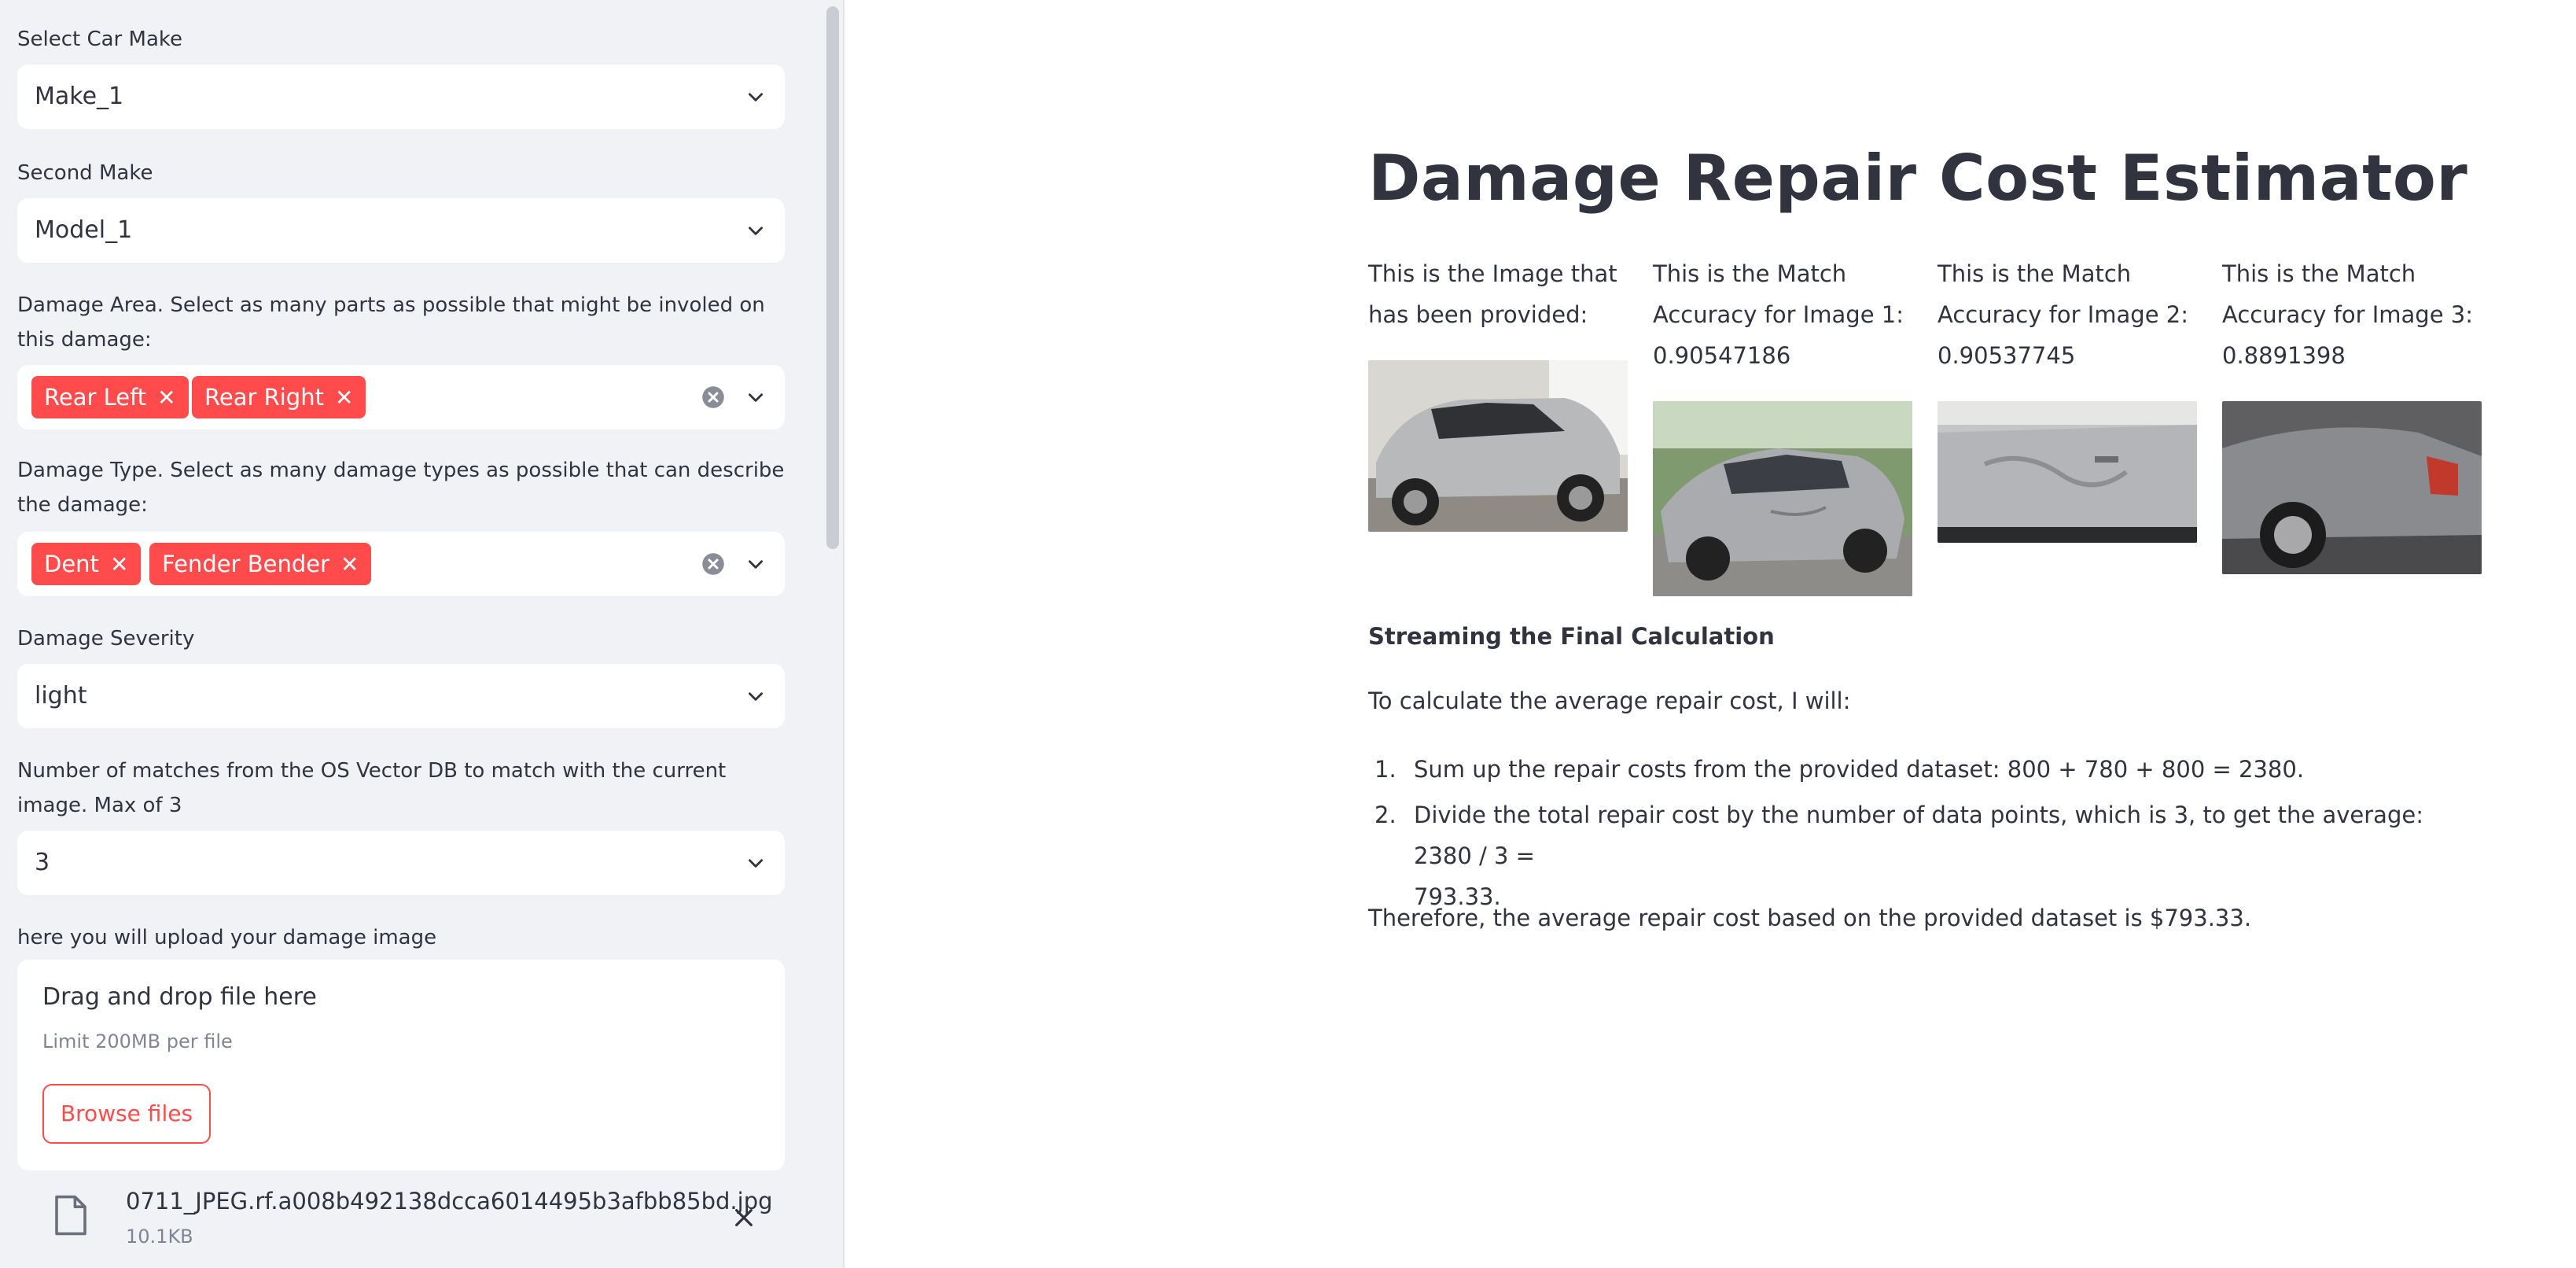 This screenshot has height=1268, width=2576. What do you see at coordinates (2068, 472) in the screenshot?
I see `match-2-car-image` at bounding box center [2068, 472].